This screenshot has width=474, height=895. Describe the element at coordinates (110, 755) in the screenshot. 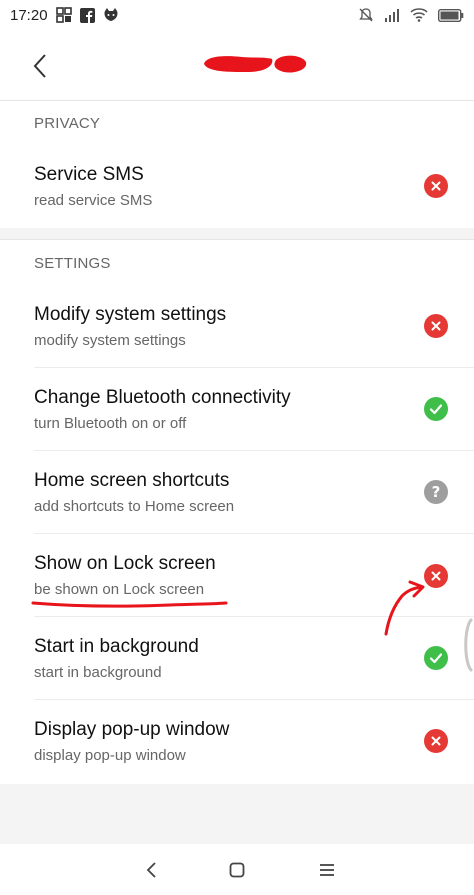

I see `permission-subtitle: display pop-up window` at that location.